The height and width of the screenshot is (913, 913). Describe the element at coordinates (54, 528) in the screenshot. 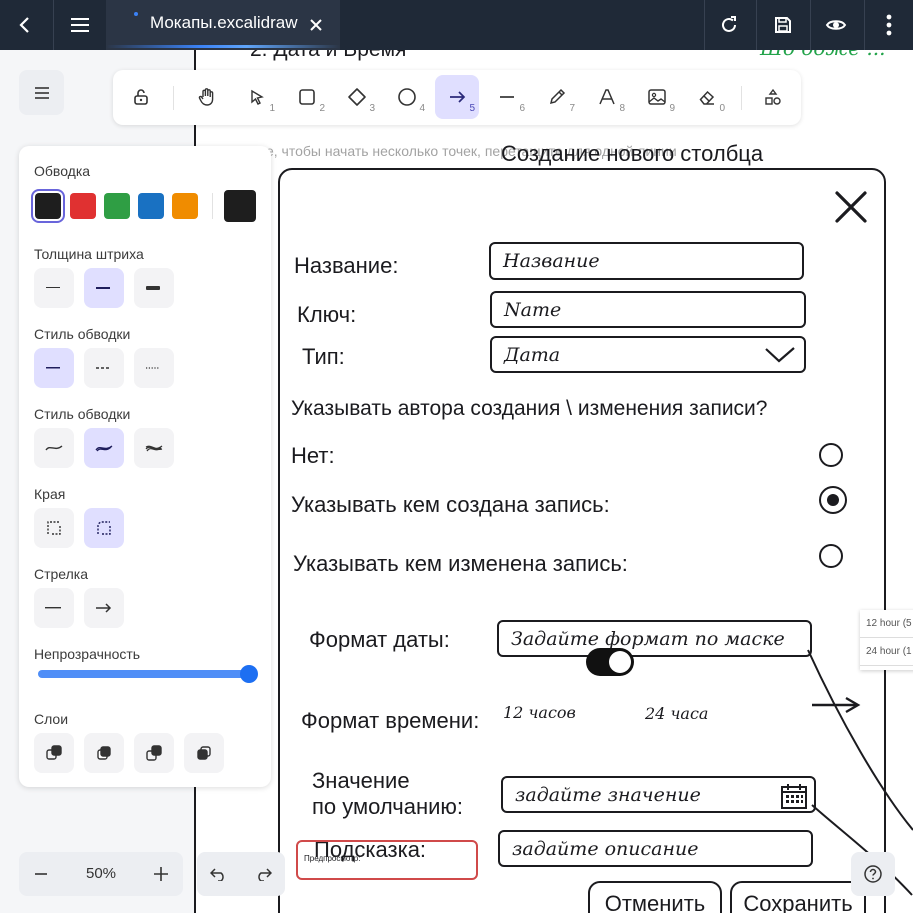

I see `edges-sharp` at that location.